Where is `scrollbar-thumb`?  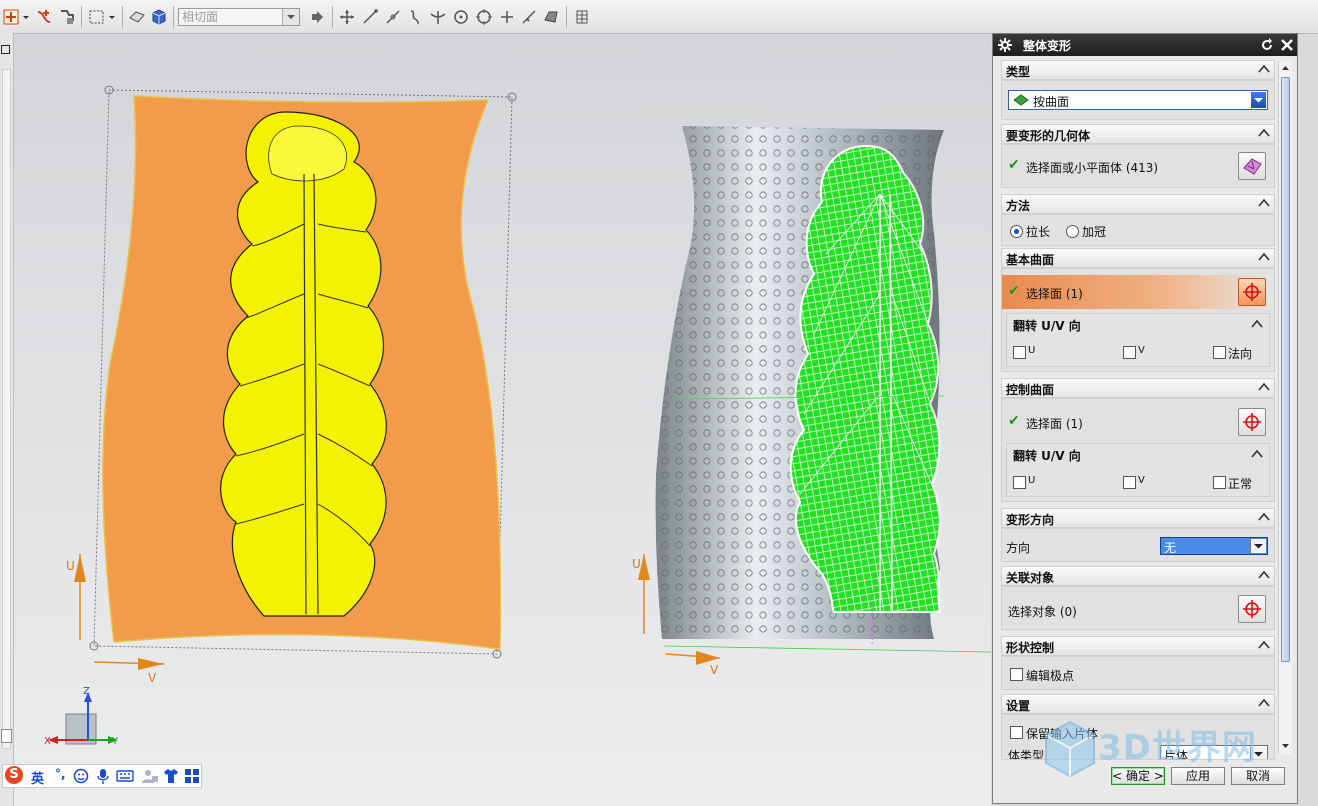 scrollbar-thumb is located at coordinates (1285, 369).